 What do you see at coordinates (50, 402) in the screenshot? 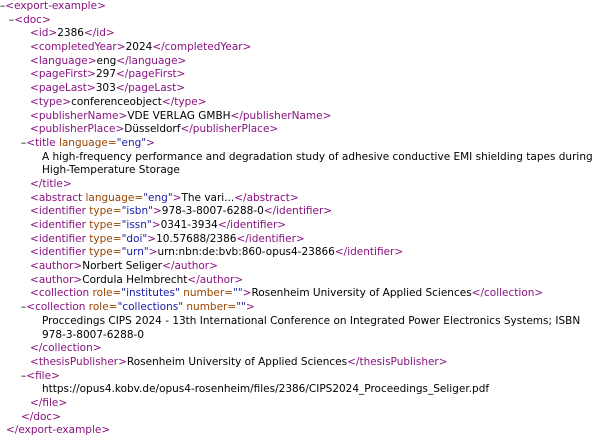
I see `tag-name: file` at bounding box center [50, 402].